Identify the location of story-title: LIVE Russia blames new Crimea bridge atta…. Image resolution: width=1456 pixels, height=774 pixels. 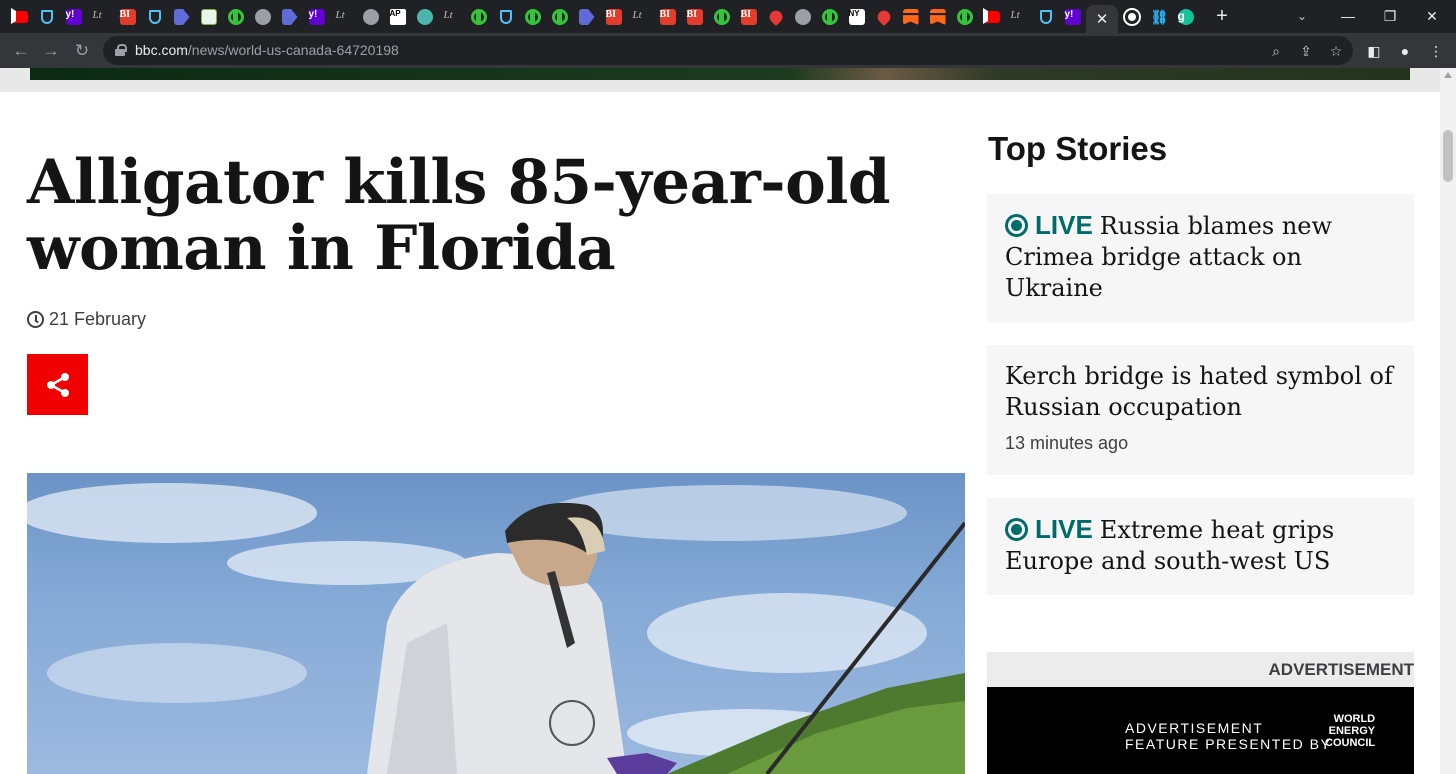
(1200, 257).